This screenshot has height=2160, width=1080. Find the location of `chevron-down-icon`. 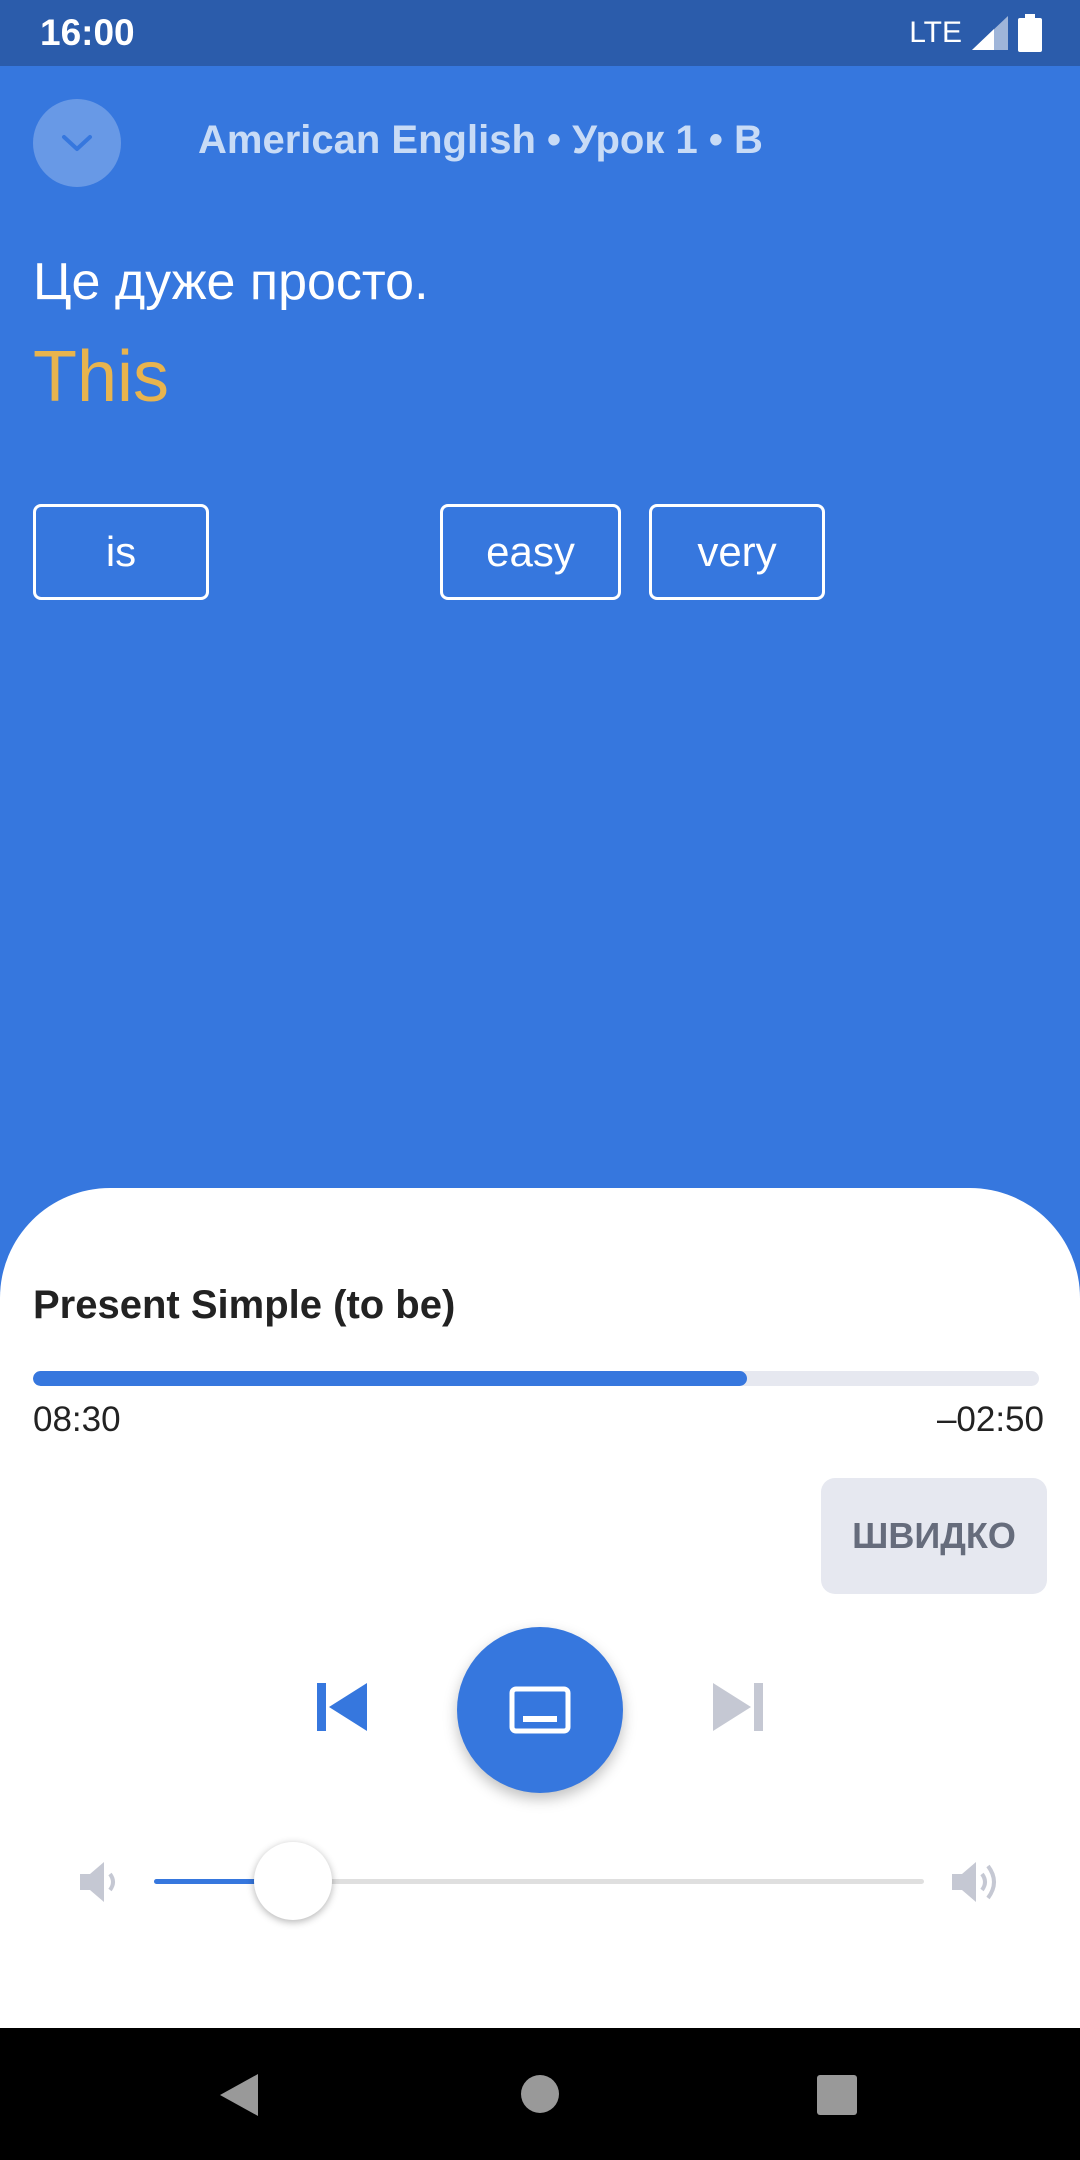

chevron-down-icon is located at coordinates (77, 143).